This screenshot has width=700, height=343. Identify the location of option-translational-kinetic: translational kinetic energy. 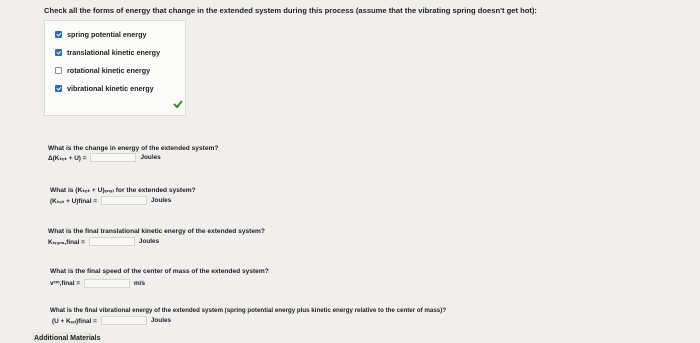
(107, 52).